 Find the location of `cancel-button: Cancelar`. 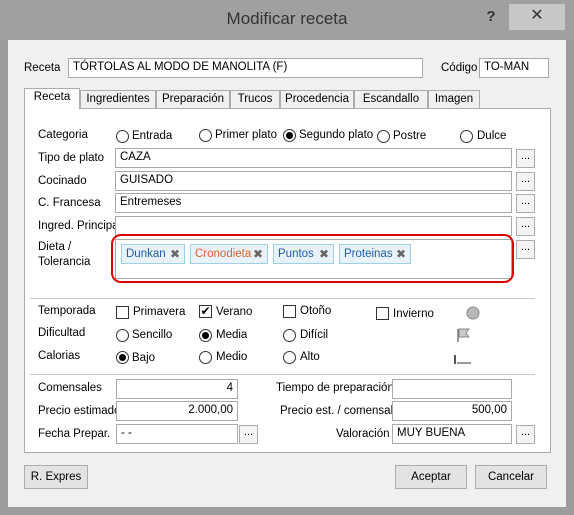

cancel-button: Cancelar is located at coordinates (511, 477).